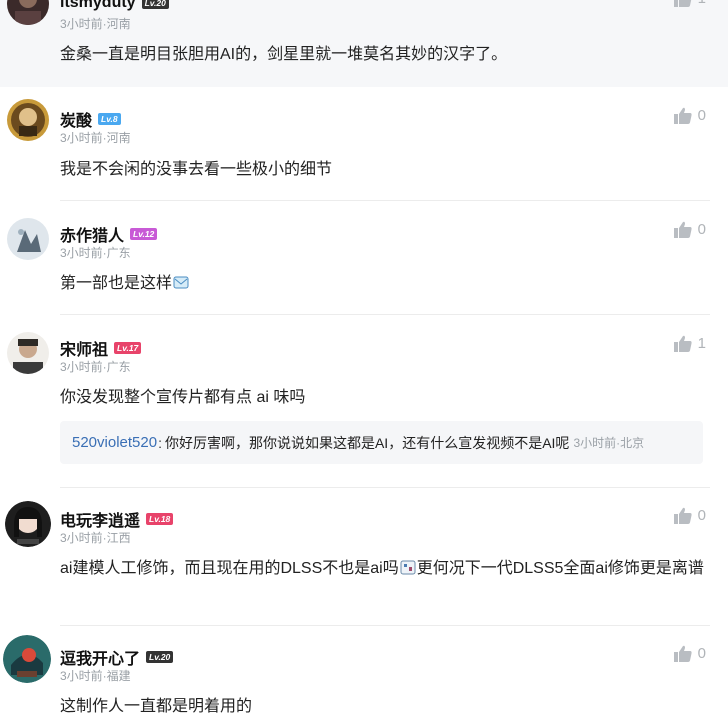 The width and height of the screenshot is (728, 722). What do you see at coordinates (560, 568) in the screenshot?
I see `comment-text-part2: 更何况下一代DLSS5全面ai修饰更是离谱` at bounding box center [560, 568].